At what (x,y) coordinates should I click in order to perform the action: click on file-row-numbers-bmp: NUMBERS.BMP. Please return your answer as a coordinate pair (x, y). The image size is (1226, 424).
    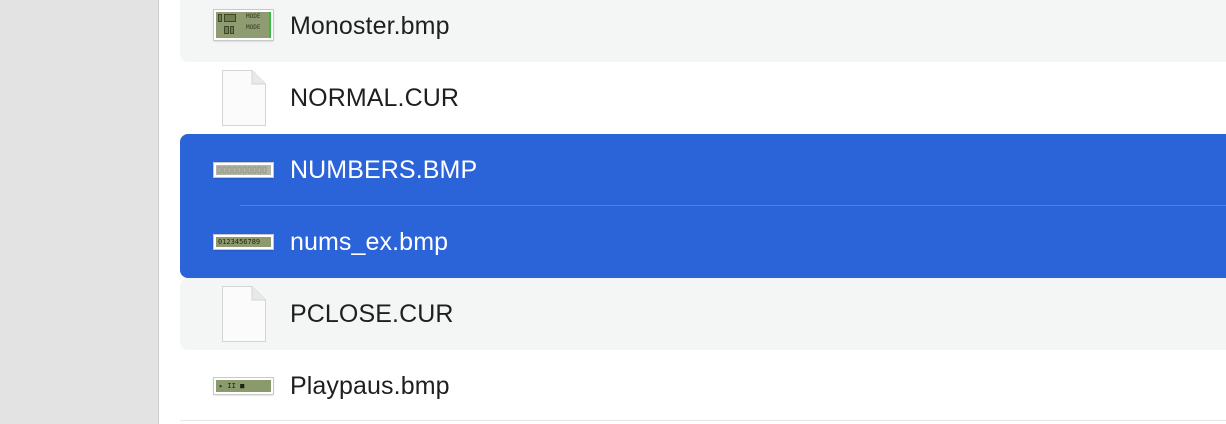
    Looking at the image, I should click on (703, 170).